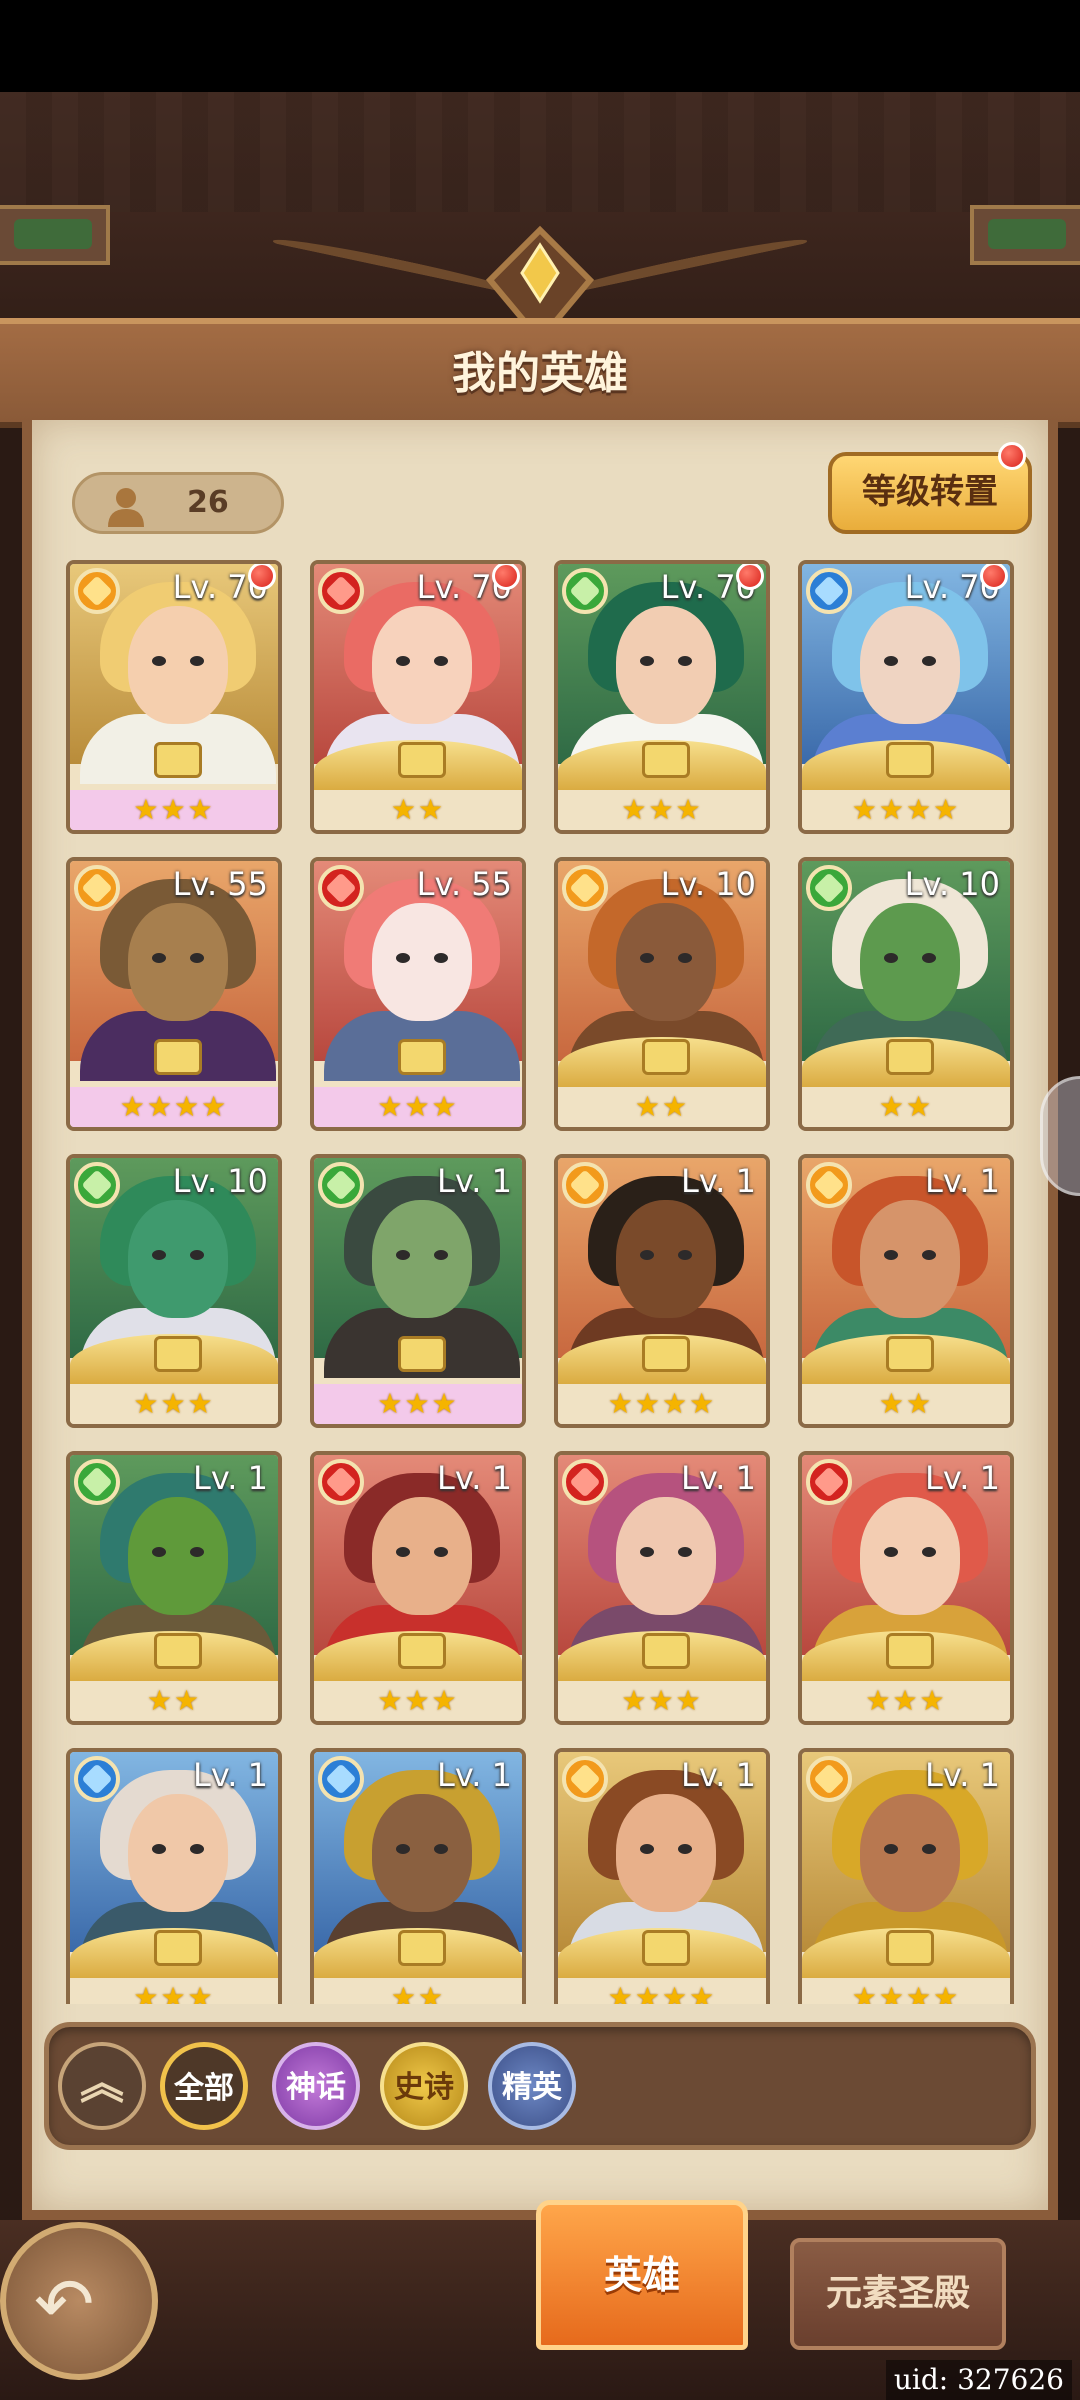 The height and width of the screenshot is (2400, 1080). Describe the element at coordinates (540, 373) in the screenshot. I see `page-title: 我的英雄` at that location.